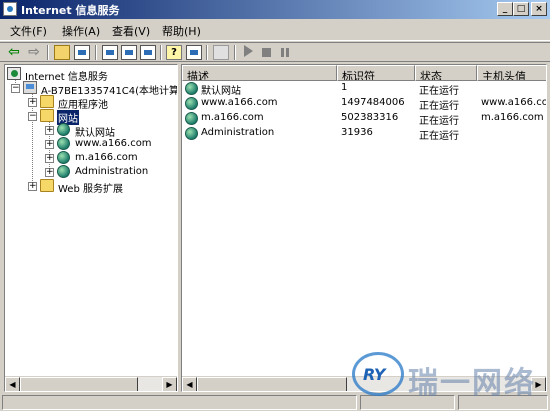 This screenshot has width=550, height=411. I want to click on scroll-right-icon: ▶, so click(169, 384).